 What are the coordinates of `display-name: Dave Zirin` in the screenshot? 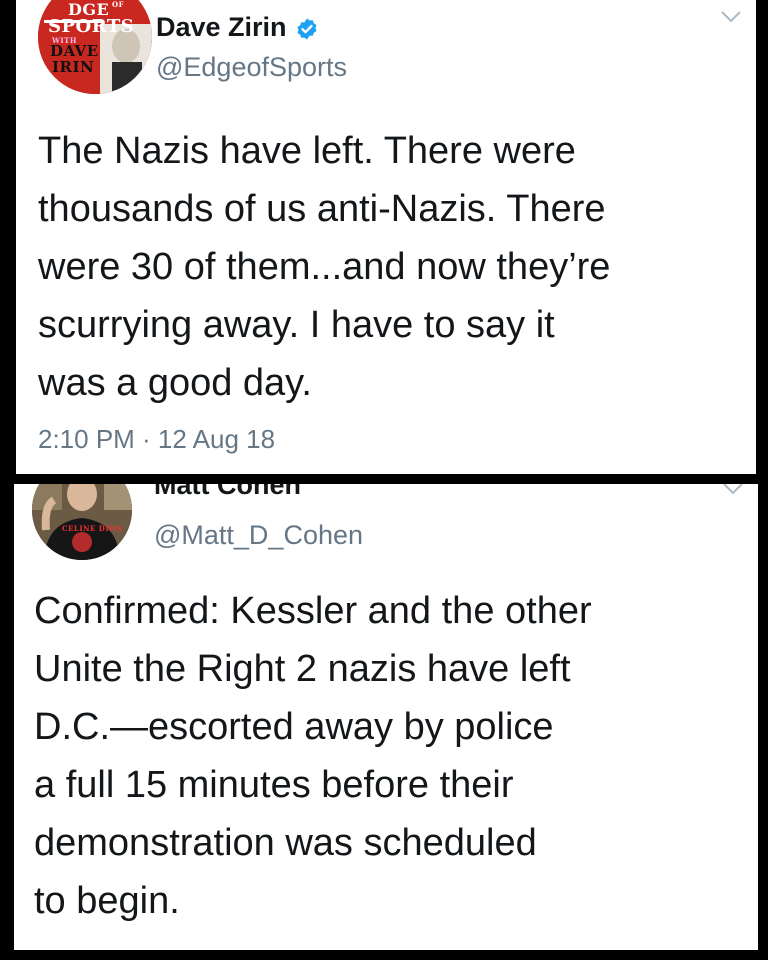 It's located at (237, 27).